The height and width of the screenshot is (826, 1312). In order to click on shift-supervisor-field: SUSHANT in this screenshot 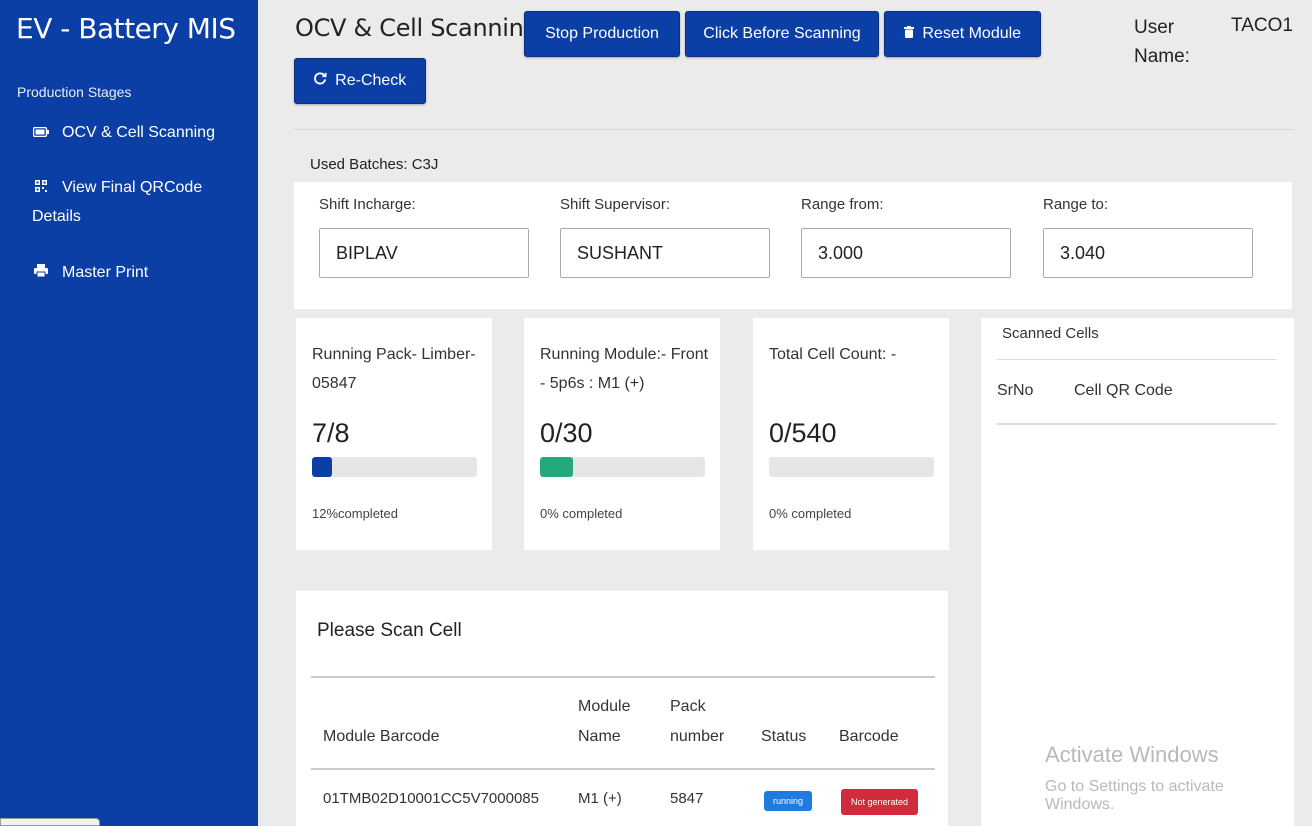, I will do `click(665, 253)`.